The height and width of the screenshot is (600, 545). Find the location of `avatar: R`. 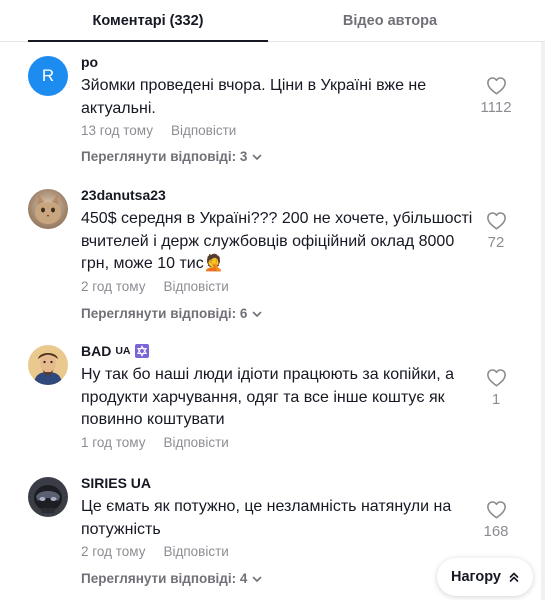

avatar: R is located at coordinates (48, 76).